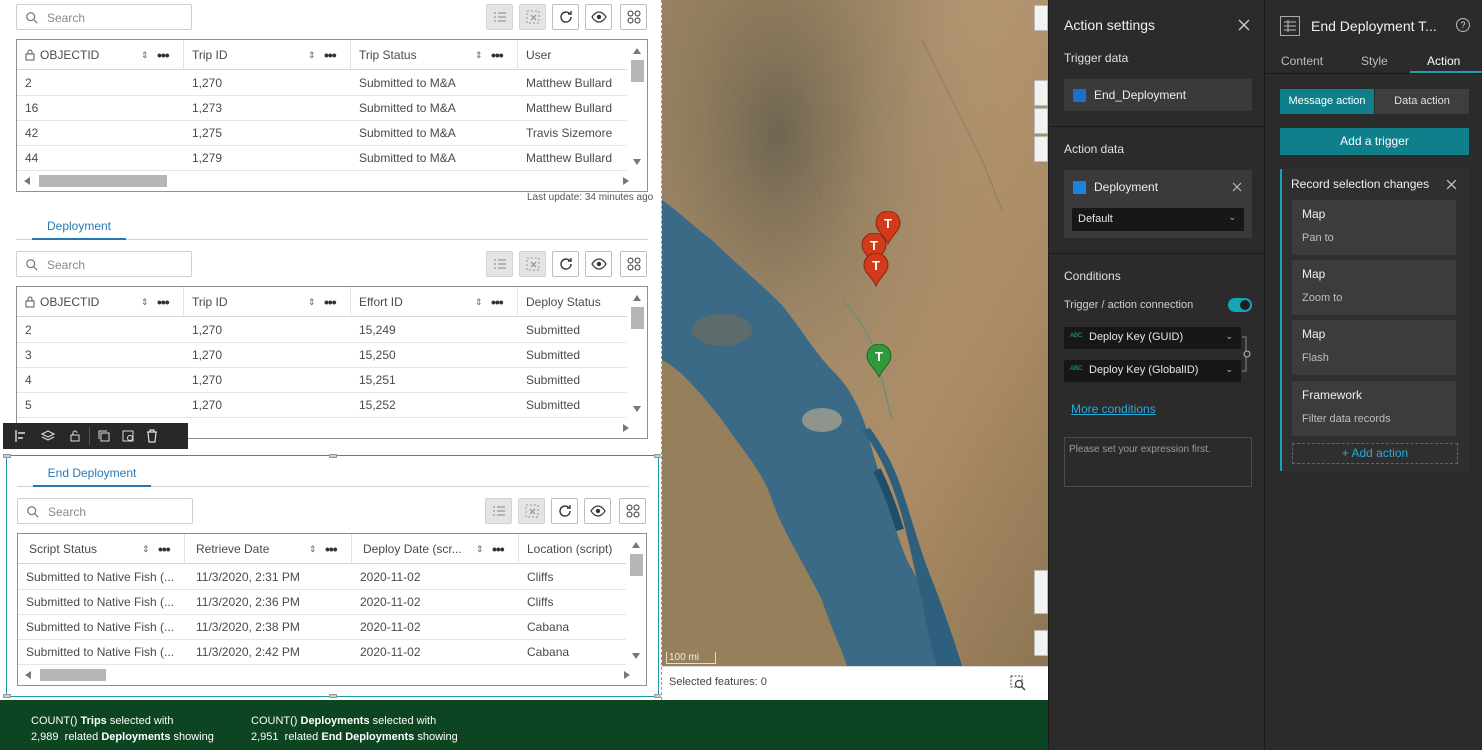 The height and width of the screenshot is (750, 1482). I want to click on map-compass-control, so click(1041, 643).